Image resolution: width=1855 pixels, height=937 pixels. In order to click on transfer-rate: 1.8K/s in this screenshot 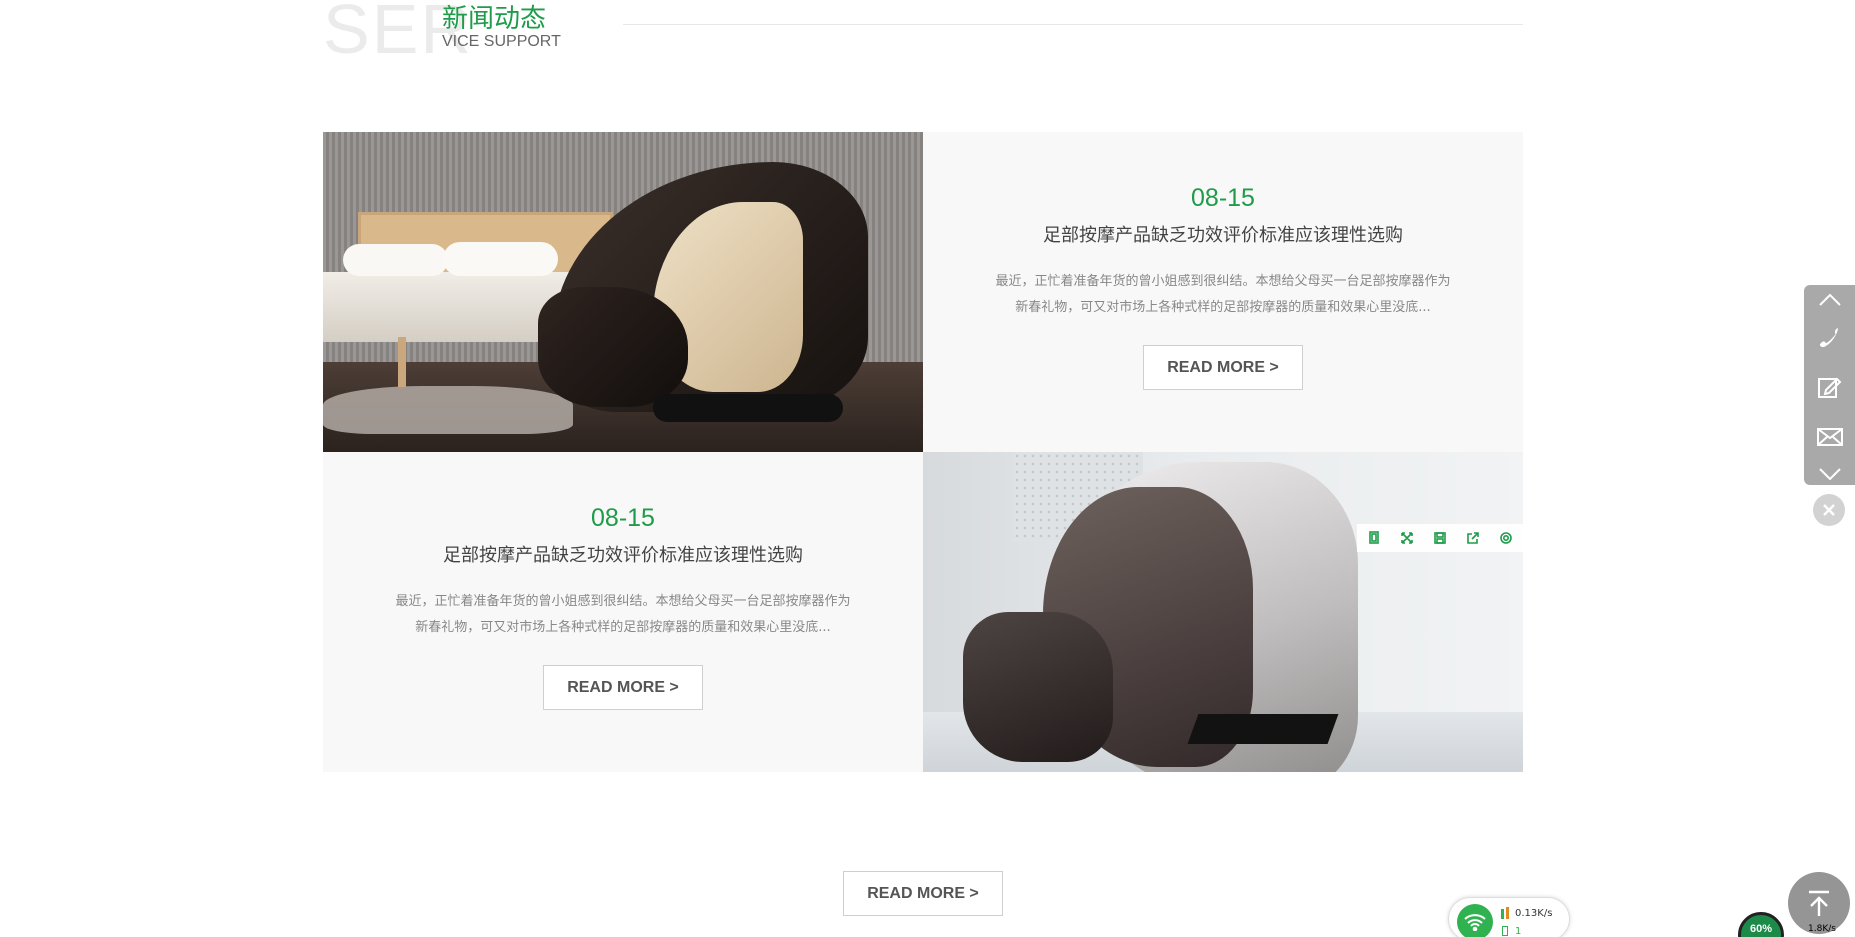, I will do `click(1822, 929)`.